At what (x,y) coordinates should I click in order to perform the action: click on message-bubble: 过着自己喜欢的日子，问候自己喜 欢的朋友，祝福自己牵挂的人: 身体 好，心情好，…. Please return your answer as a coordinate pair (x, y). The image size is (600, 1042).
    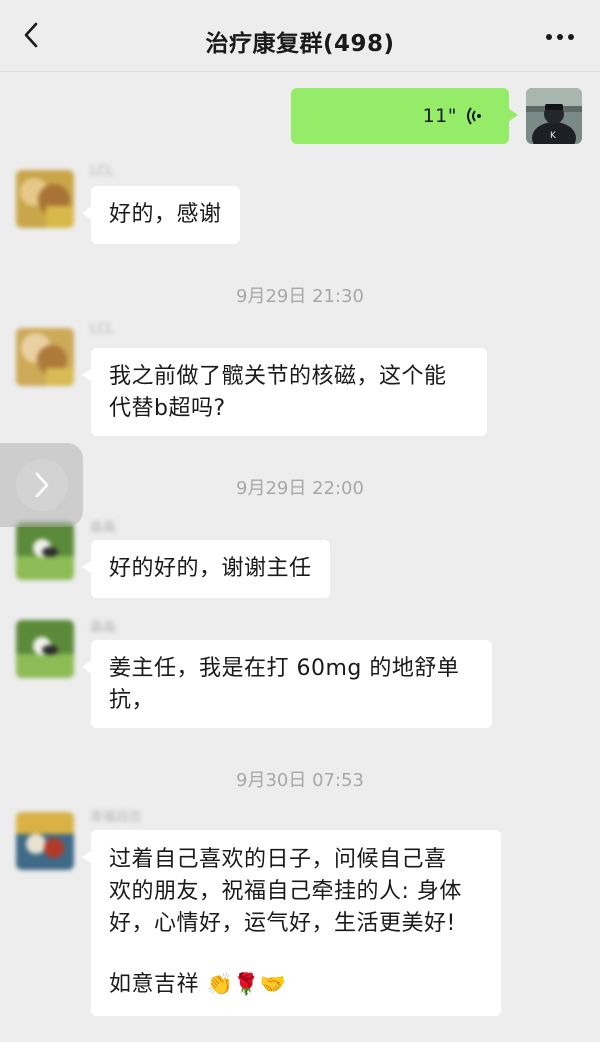
    Looking at the image, I should click on (291, 923).